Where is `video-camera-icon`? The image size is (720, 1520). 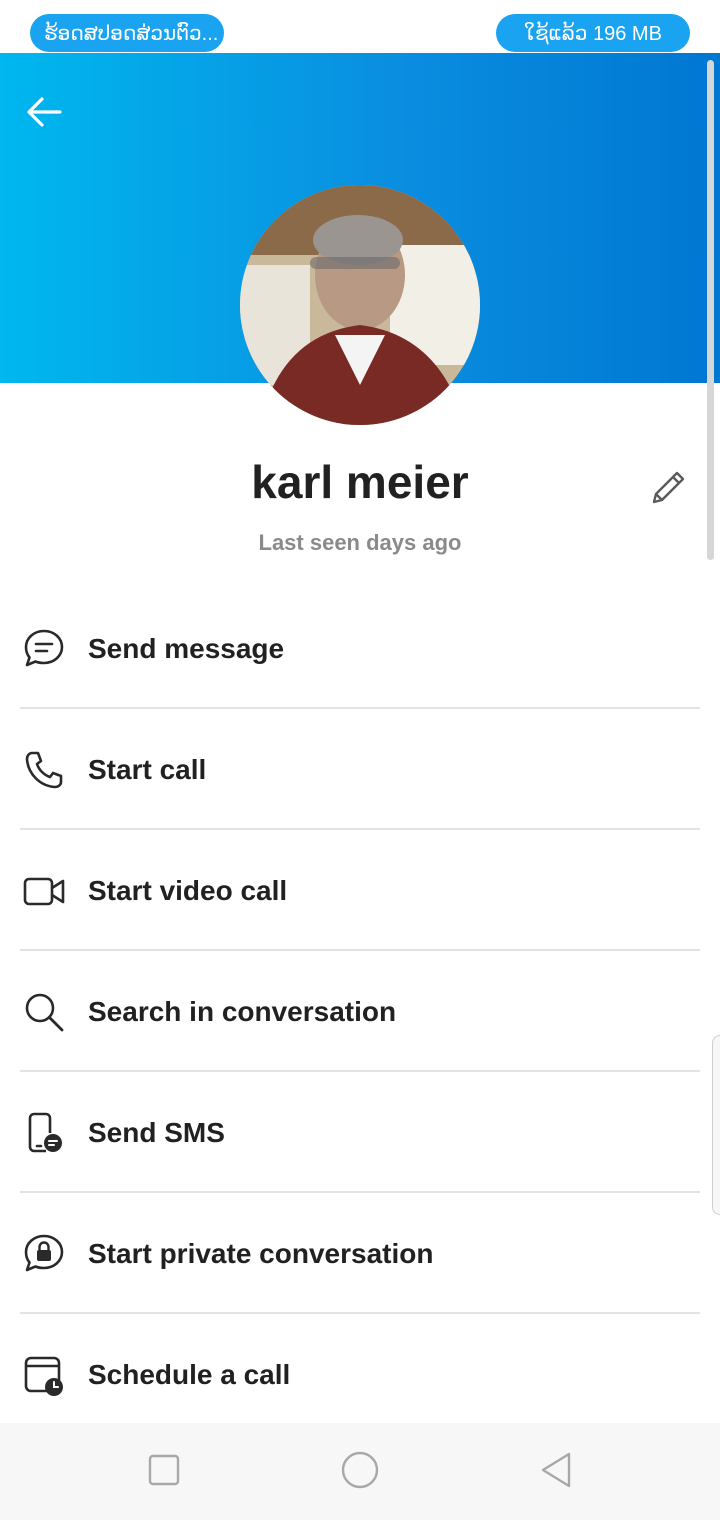 video-camera-icon is located at coordinates (44, 891).